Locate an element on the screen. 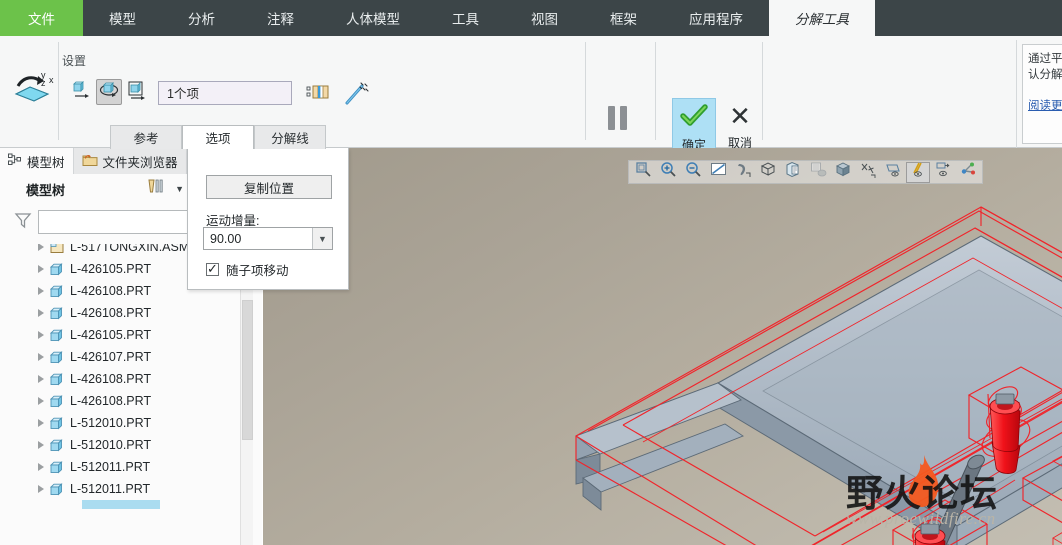 This screenshot has height=545, width=1062. datum-plane-button is located at coordinates (893, 172).